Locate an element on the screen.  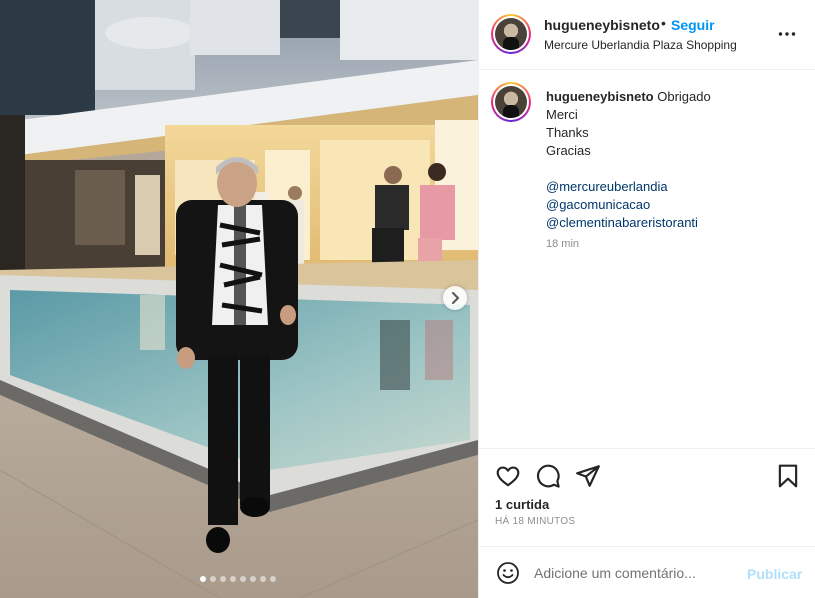
follow-button: Seguir is located at coordinates (693, 25).